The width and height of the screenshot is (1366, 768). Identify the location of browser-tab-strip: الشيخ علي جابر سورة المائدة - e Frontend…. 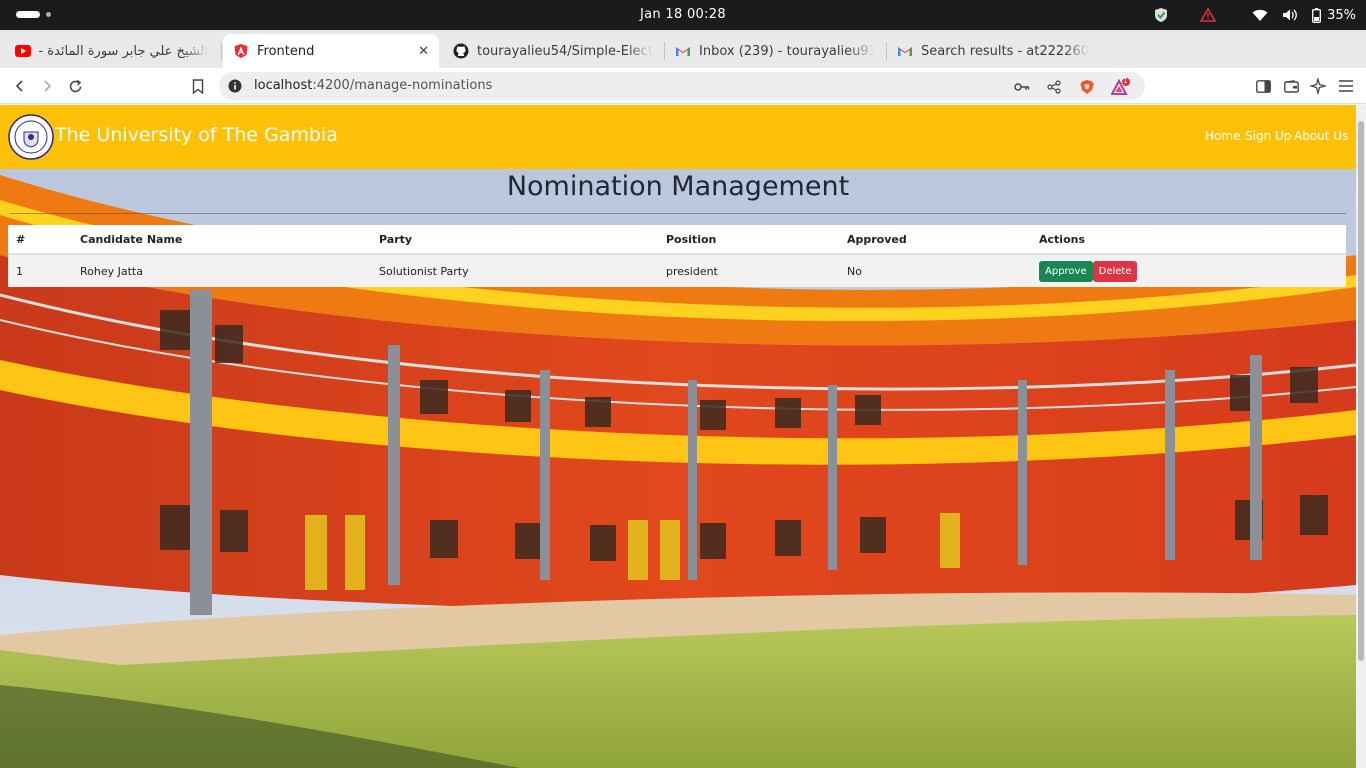
(683, 59).